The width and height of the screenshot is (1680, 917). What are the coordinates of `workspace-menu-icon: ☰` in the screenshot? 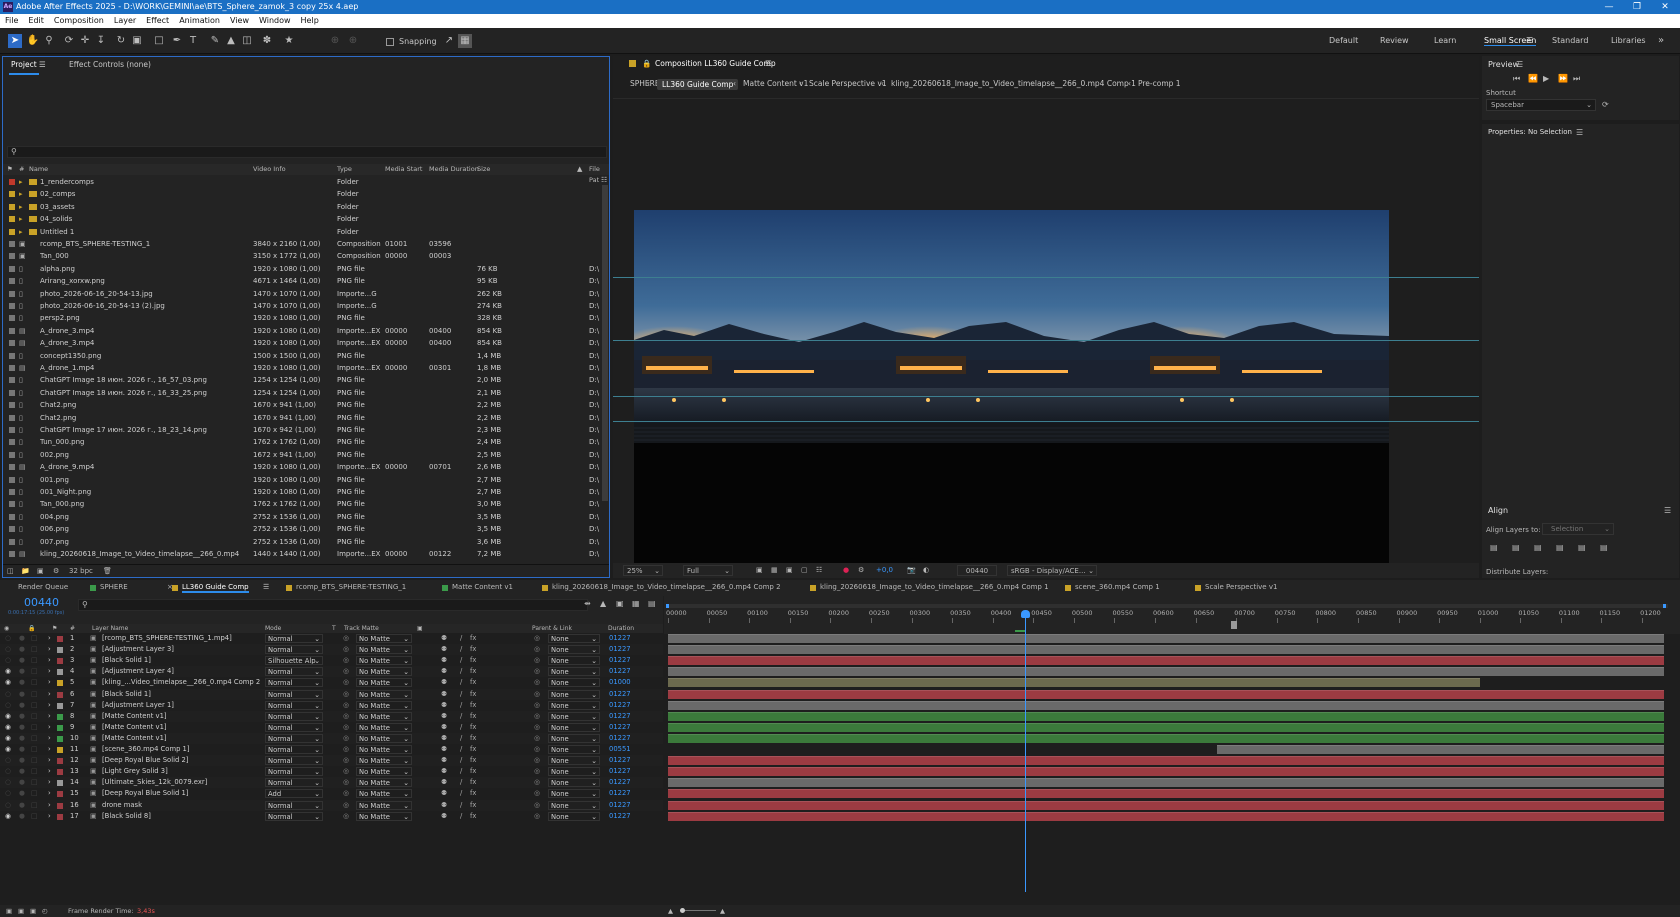 It's located at (1529, 40).